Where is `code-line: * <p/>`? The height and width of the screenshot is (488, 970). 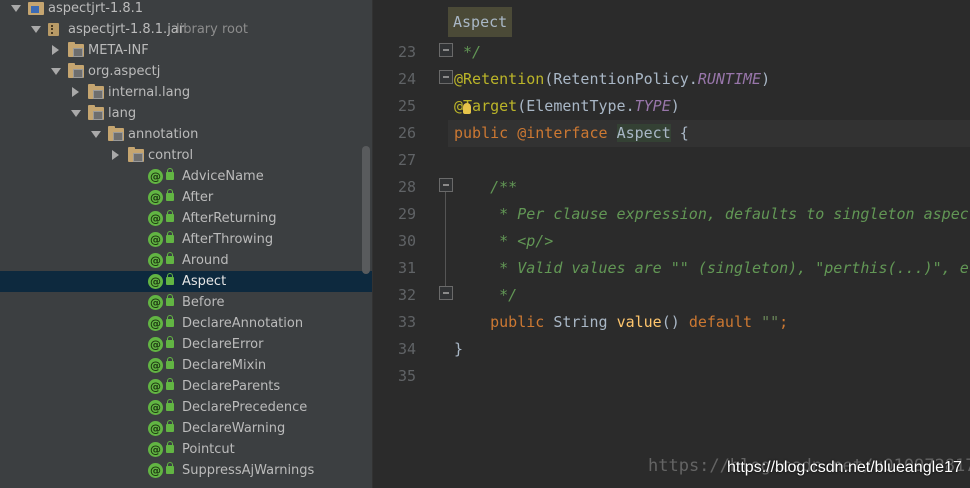 code-line: * <p/> is located at coordinates (503, 241).